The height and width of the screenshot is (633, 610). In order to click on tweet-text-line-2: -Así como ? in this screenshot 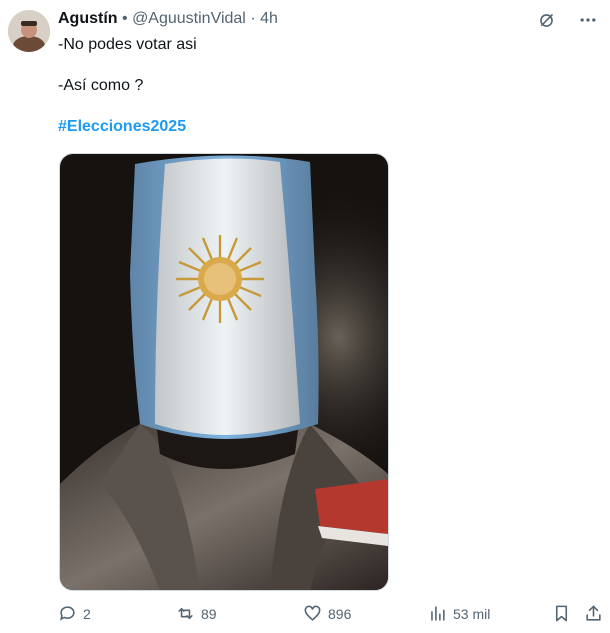, I will do `click(101, 85)`.